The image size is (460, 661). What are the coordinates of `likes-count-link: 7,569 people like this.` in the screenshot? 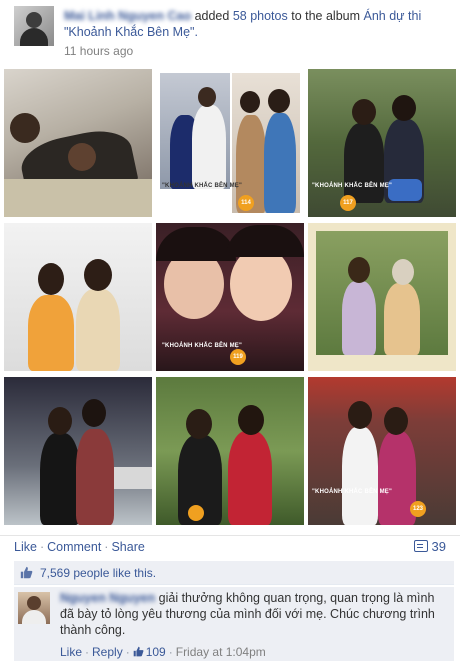 It's located at (98, 573).